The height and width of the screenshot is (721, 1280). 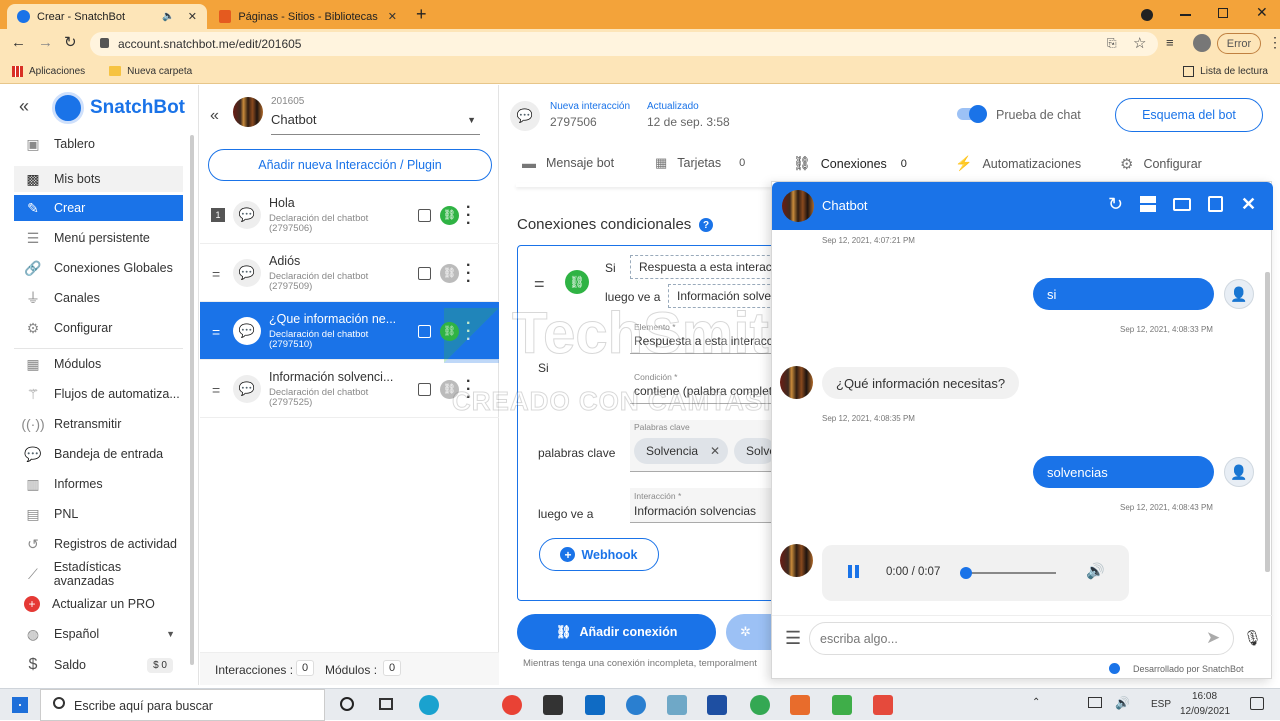 I want to click on sidebar-item-conexiones-globales: 🔗 Conexiones Globales, so click(x=98, y=268).